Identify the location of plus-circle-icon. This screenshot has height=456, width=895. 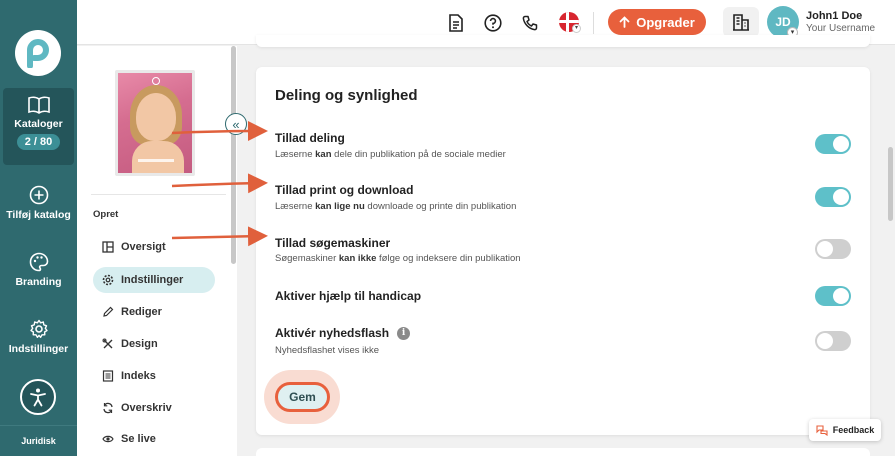
(38, 195).